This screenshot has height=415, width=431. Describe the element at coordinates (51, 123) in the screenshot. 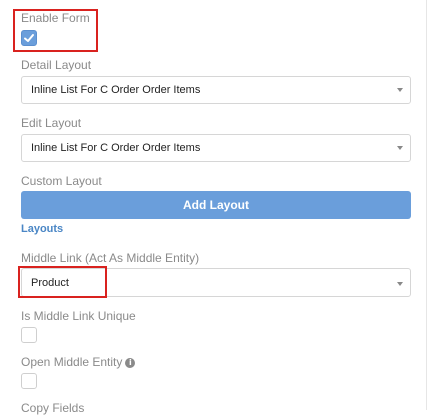

I see `edit-layout-label: Edit Layout` at that location.